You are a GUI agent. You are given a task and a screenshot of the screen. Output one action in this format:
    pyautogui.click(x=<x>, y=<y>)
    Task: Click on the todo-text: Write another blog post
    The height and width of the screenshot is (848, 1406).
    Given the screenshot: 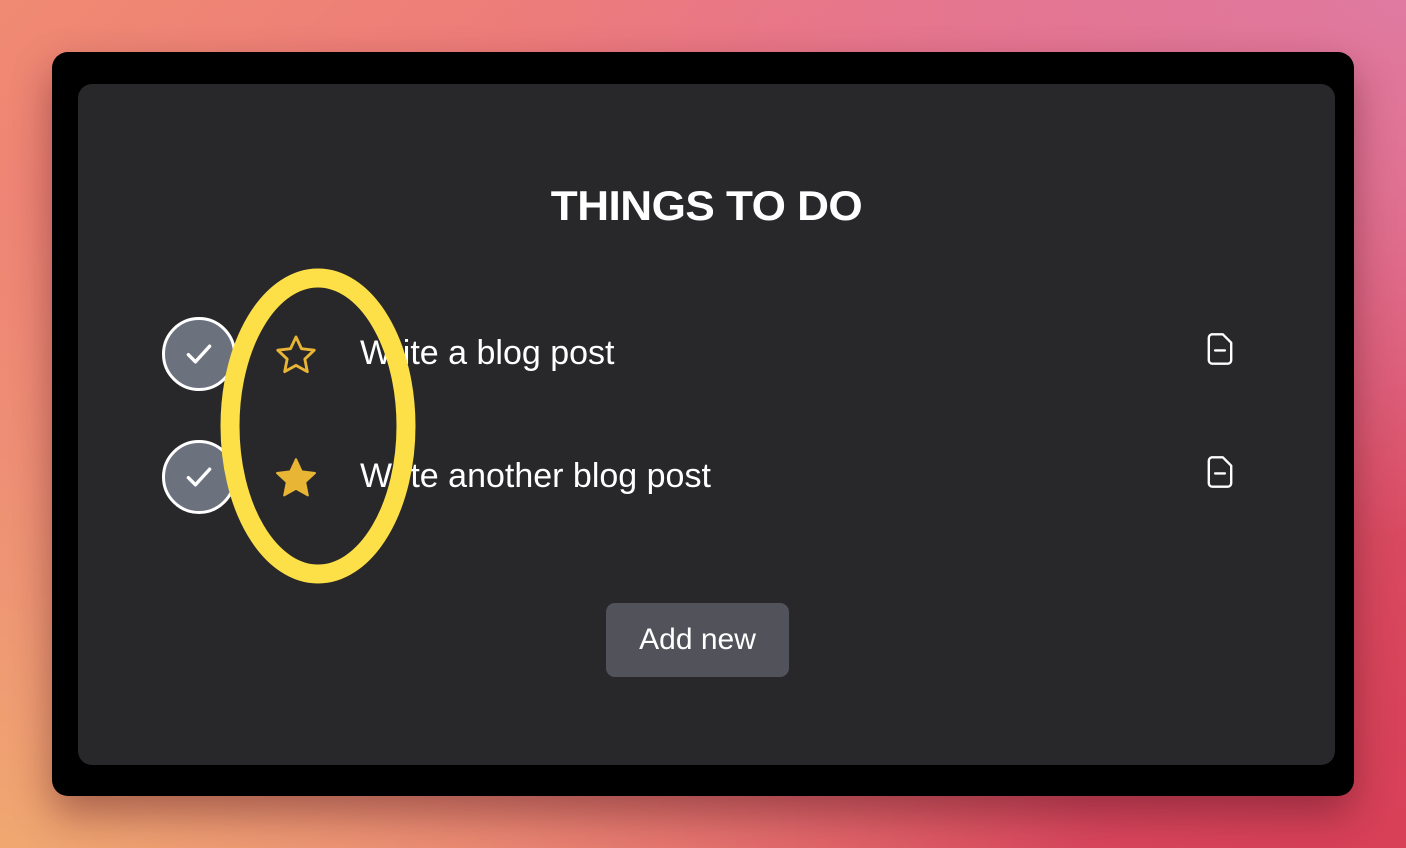 What is the action you would take?
    pyautogui.click(x=535, y=476)
    